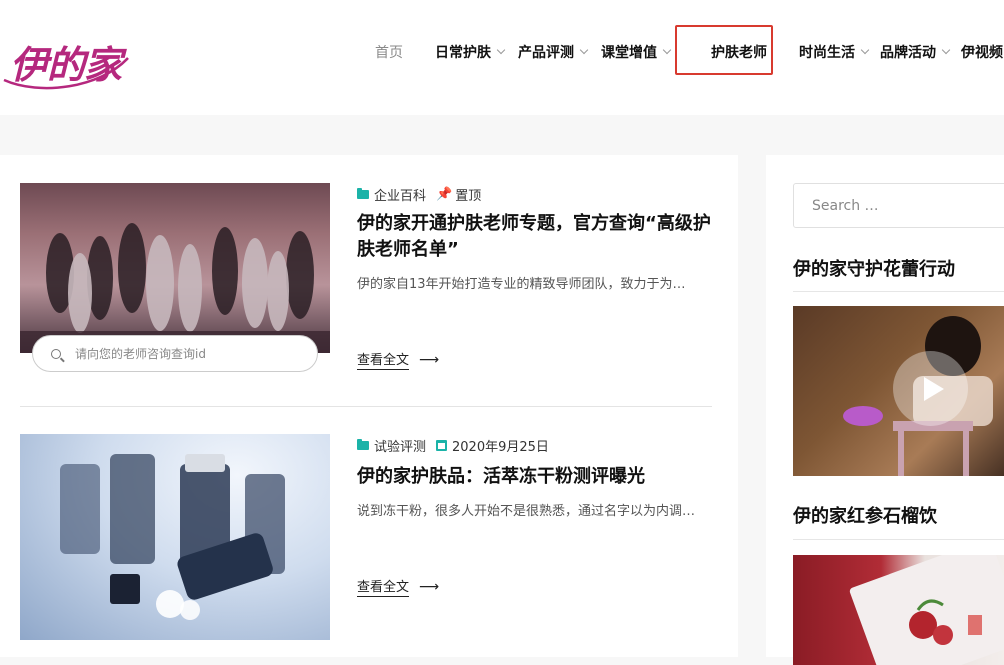 The width and height of the screenshot is (1004, 665). I want to click on nav-item-home: 首页, so click(389, 52).